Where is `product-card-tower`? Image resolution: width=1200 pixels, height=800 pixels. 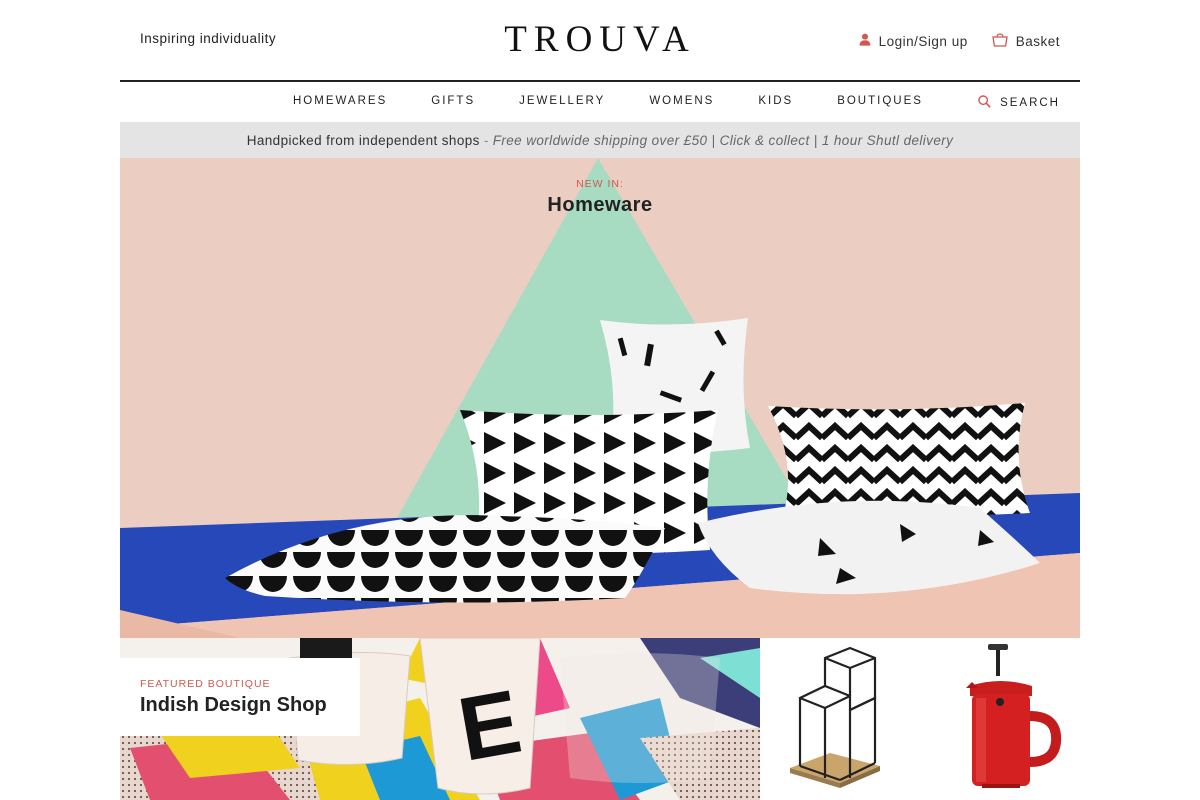
product-card-tower is located at coordinates (840, 719).